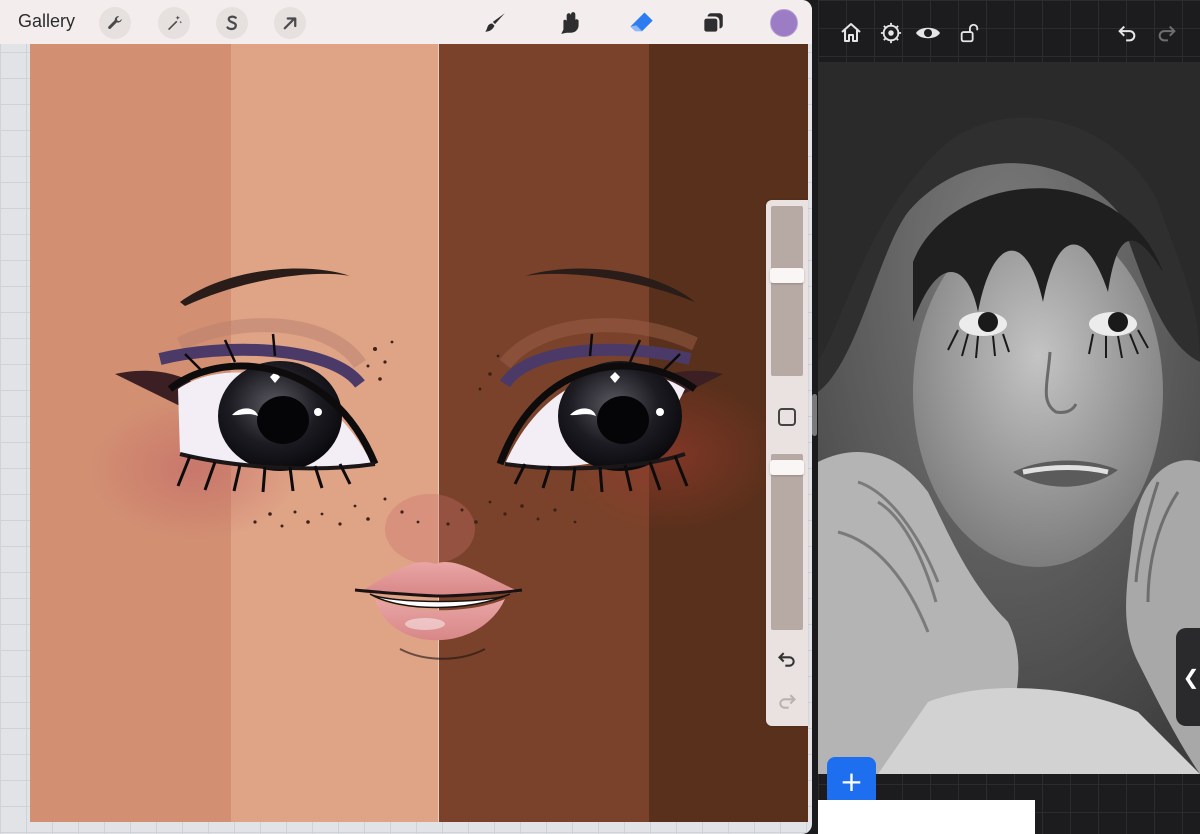 The width and height of the screenshot is (1200, 834). I want to click on split-view-handle, so click(814, 415).